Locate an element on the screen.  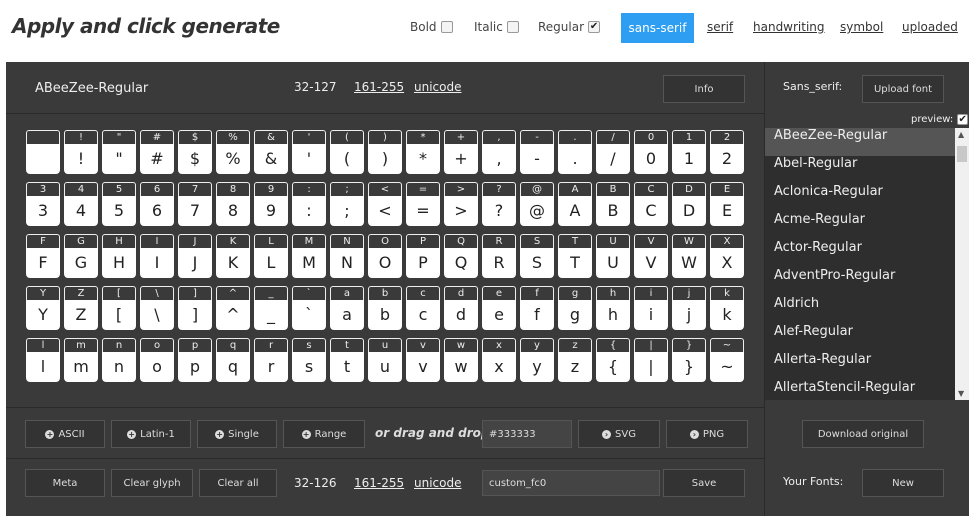
glyph-cell: ?? is located at coordinates (499, 205).